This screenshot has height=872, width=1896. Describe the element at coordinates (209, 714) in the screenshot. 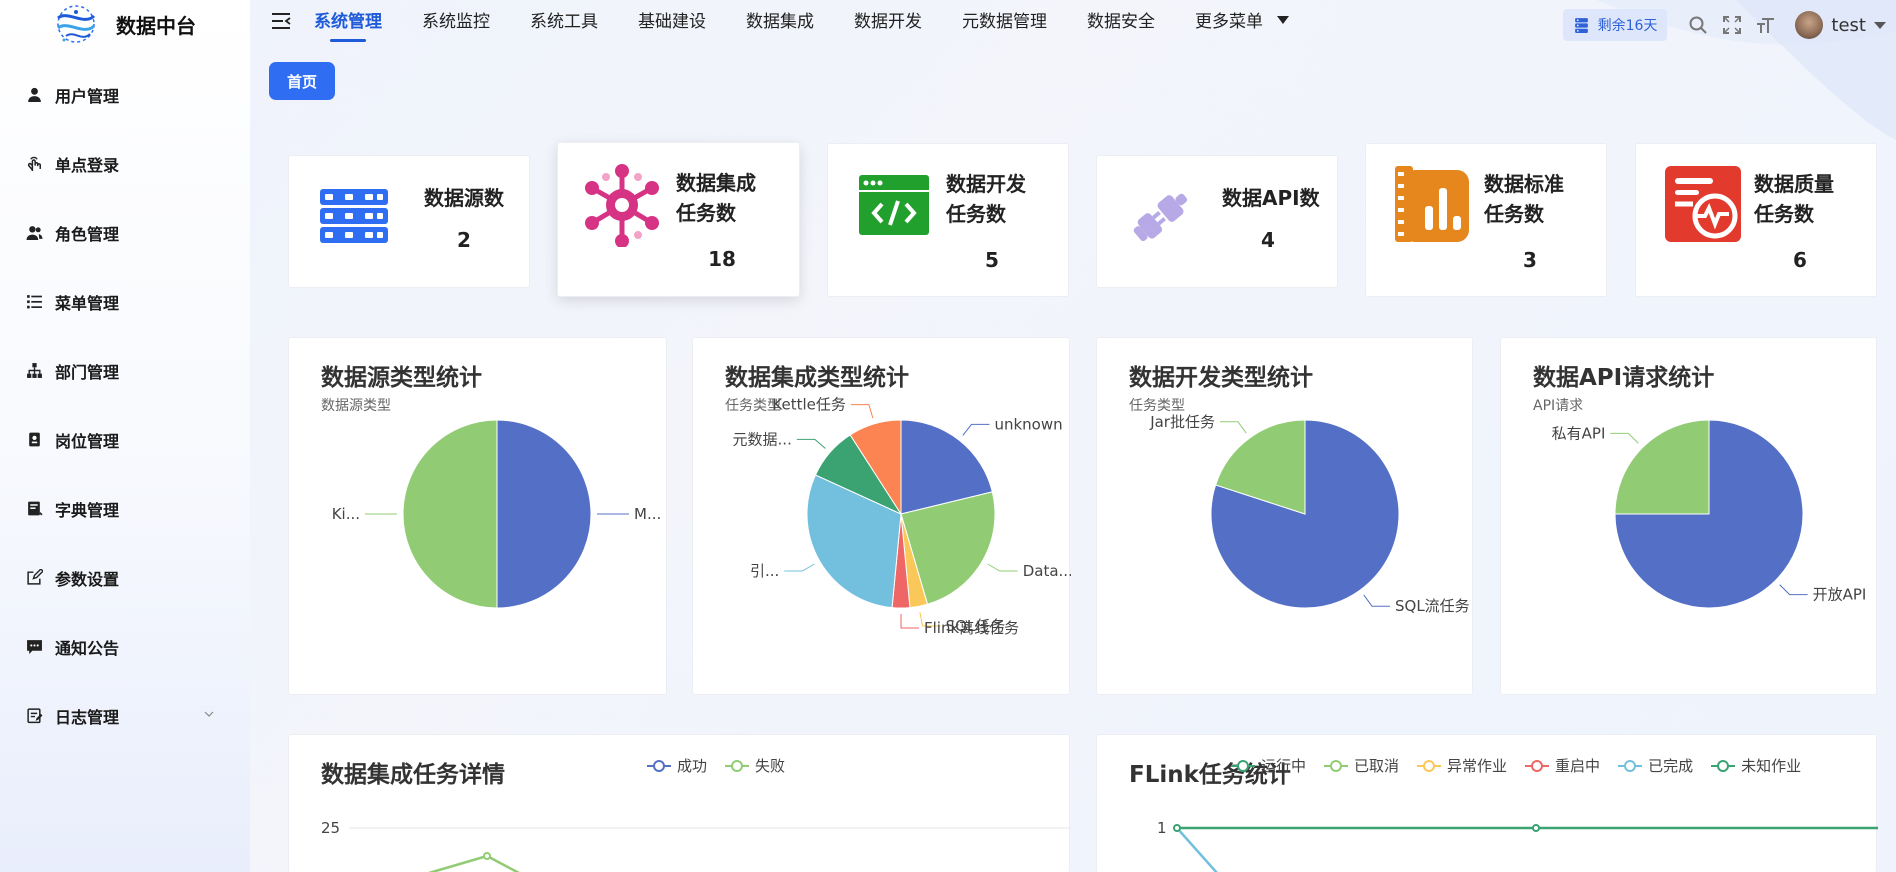

I see `chevron-down-icon` at that location.